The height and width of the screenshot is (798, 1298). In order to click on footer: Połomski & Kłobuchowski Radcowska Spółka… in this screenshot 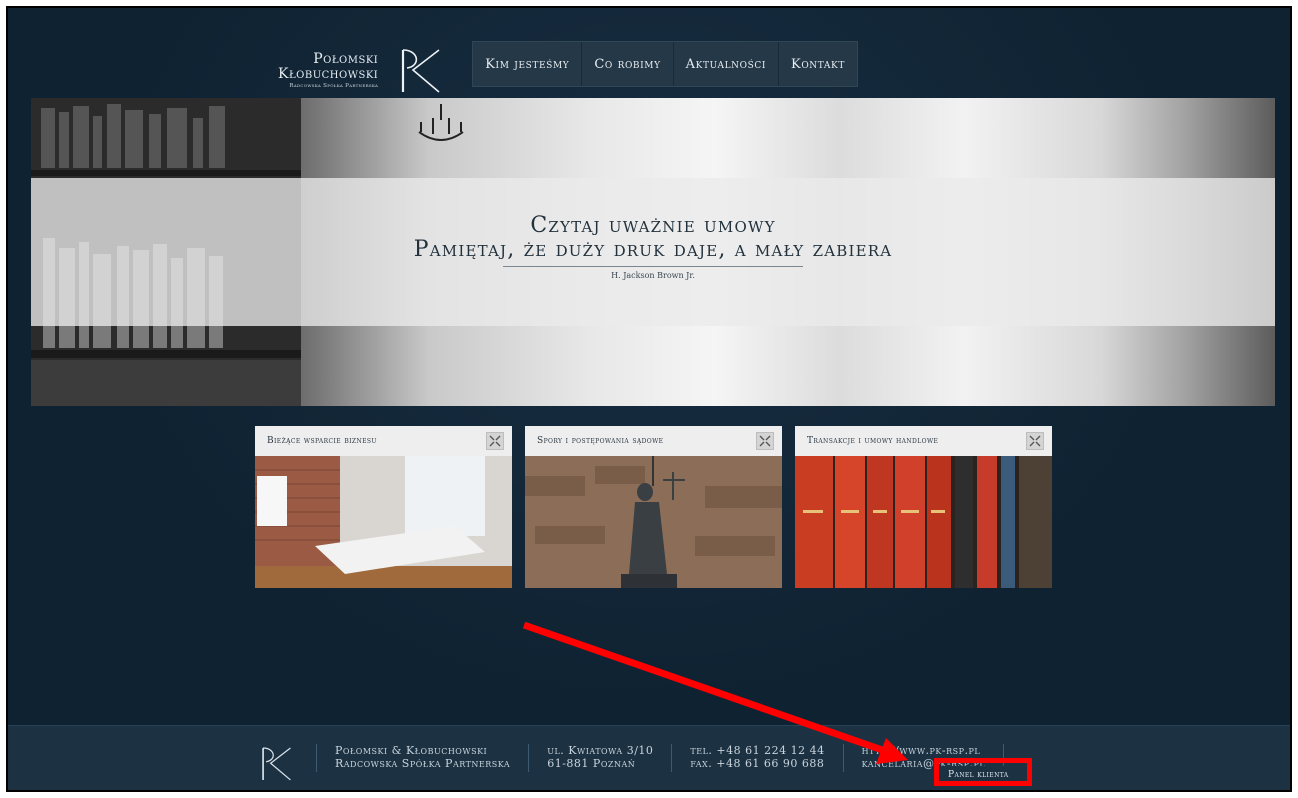, I will do `click(649, 757)`.